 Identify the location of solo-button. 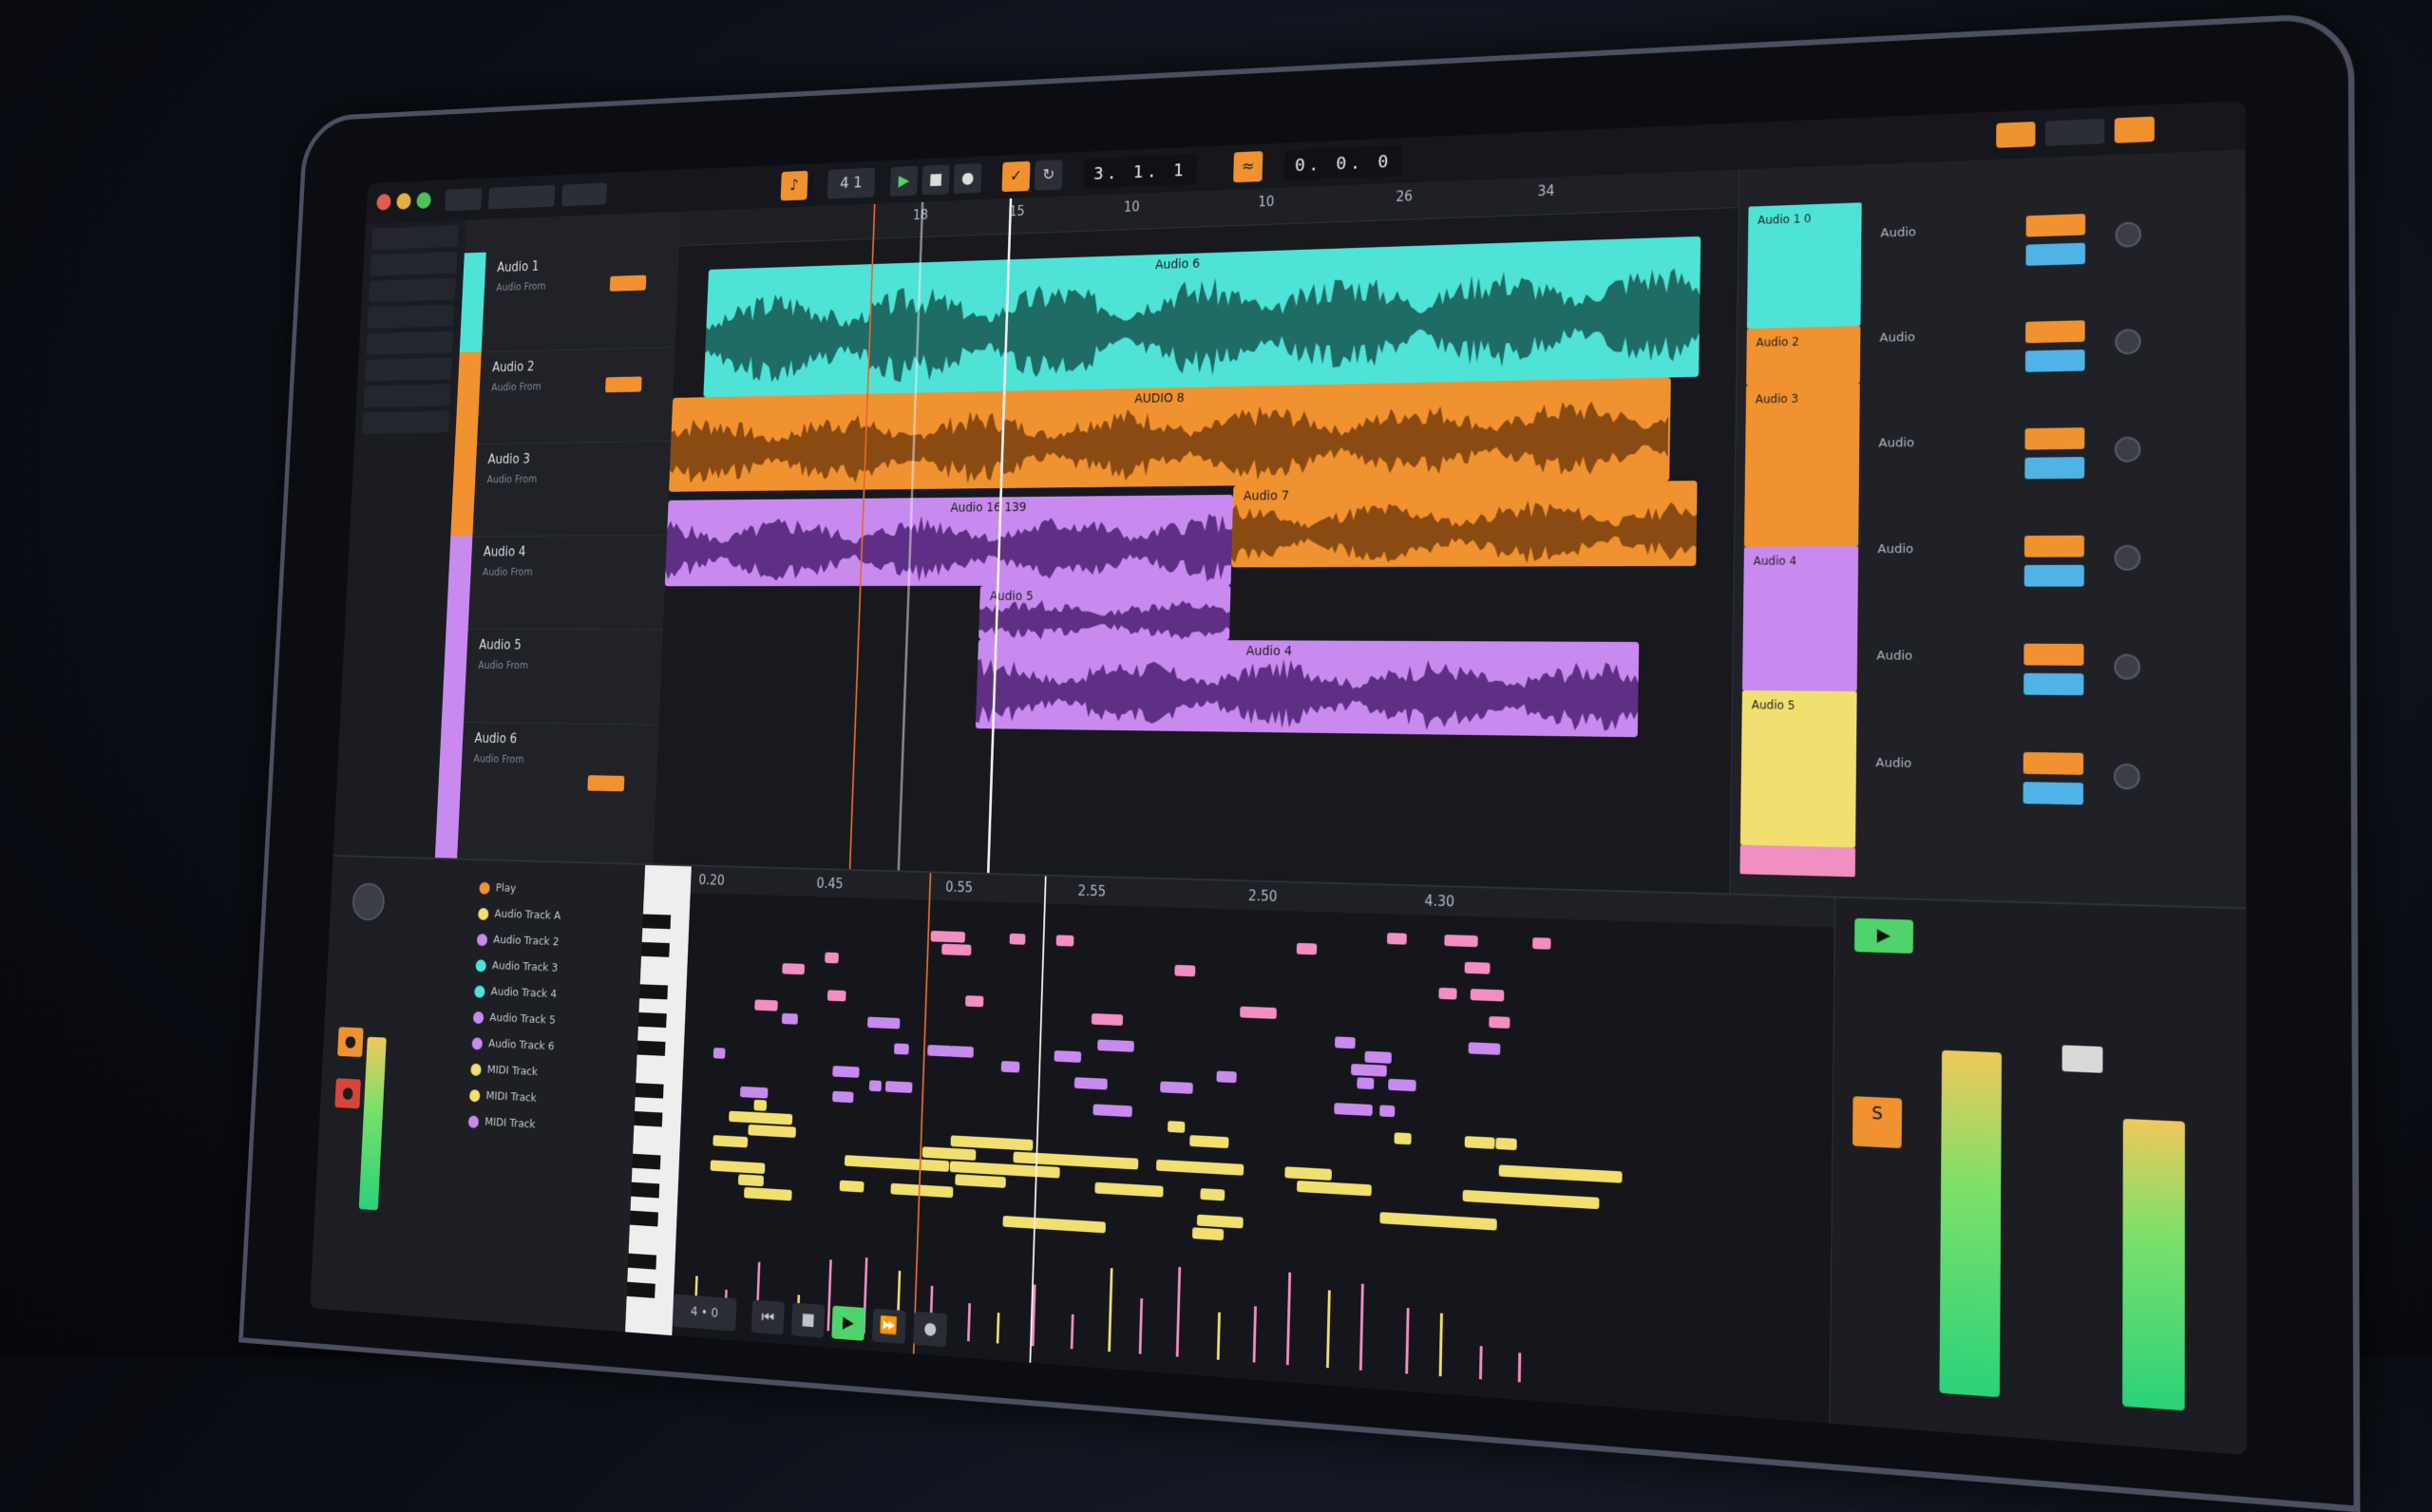
(2054, 469).